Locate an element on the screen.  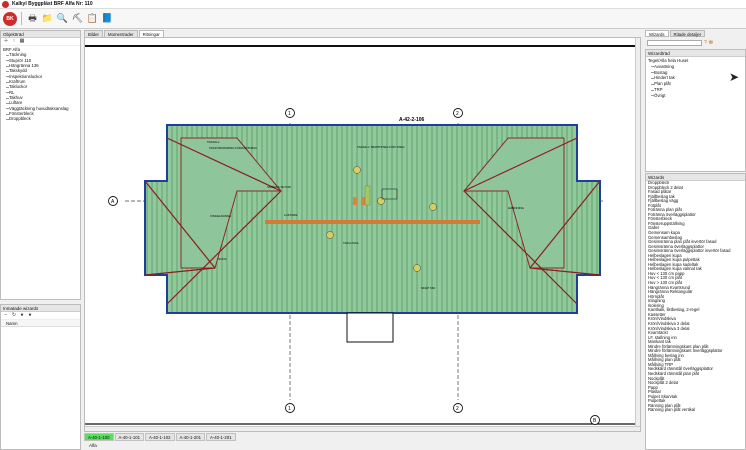
app-logo-icon is located at coordinates (5, 4).